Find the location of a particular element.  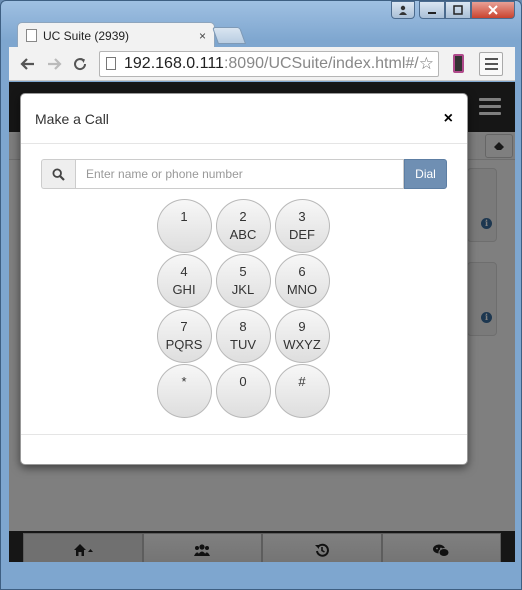

tab-close-icon: × is located at coordinates (202, 36).